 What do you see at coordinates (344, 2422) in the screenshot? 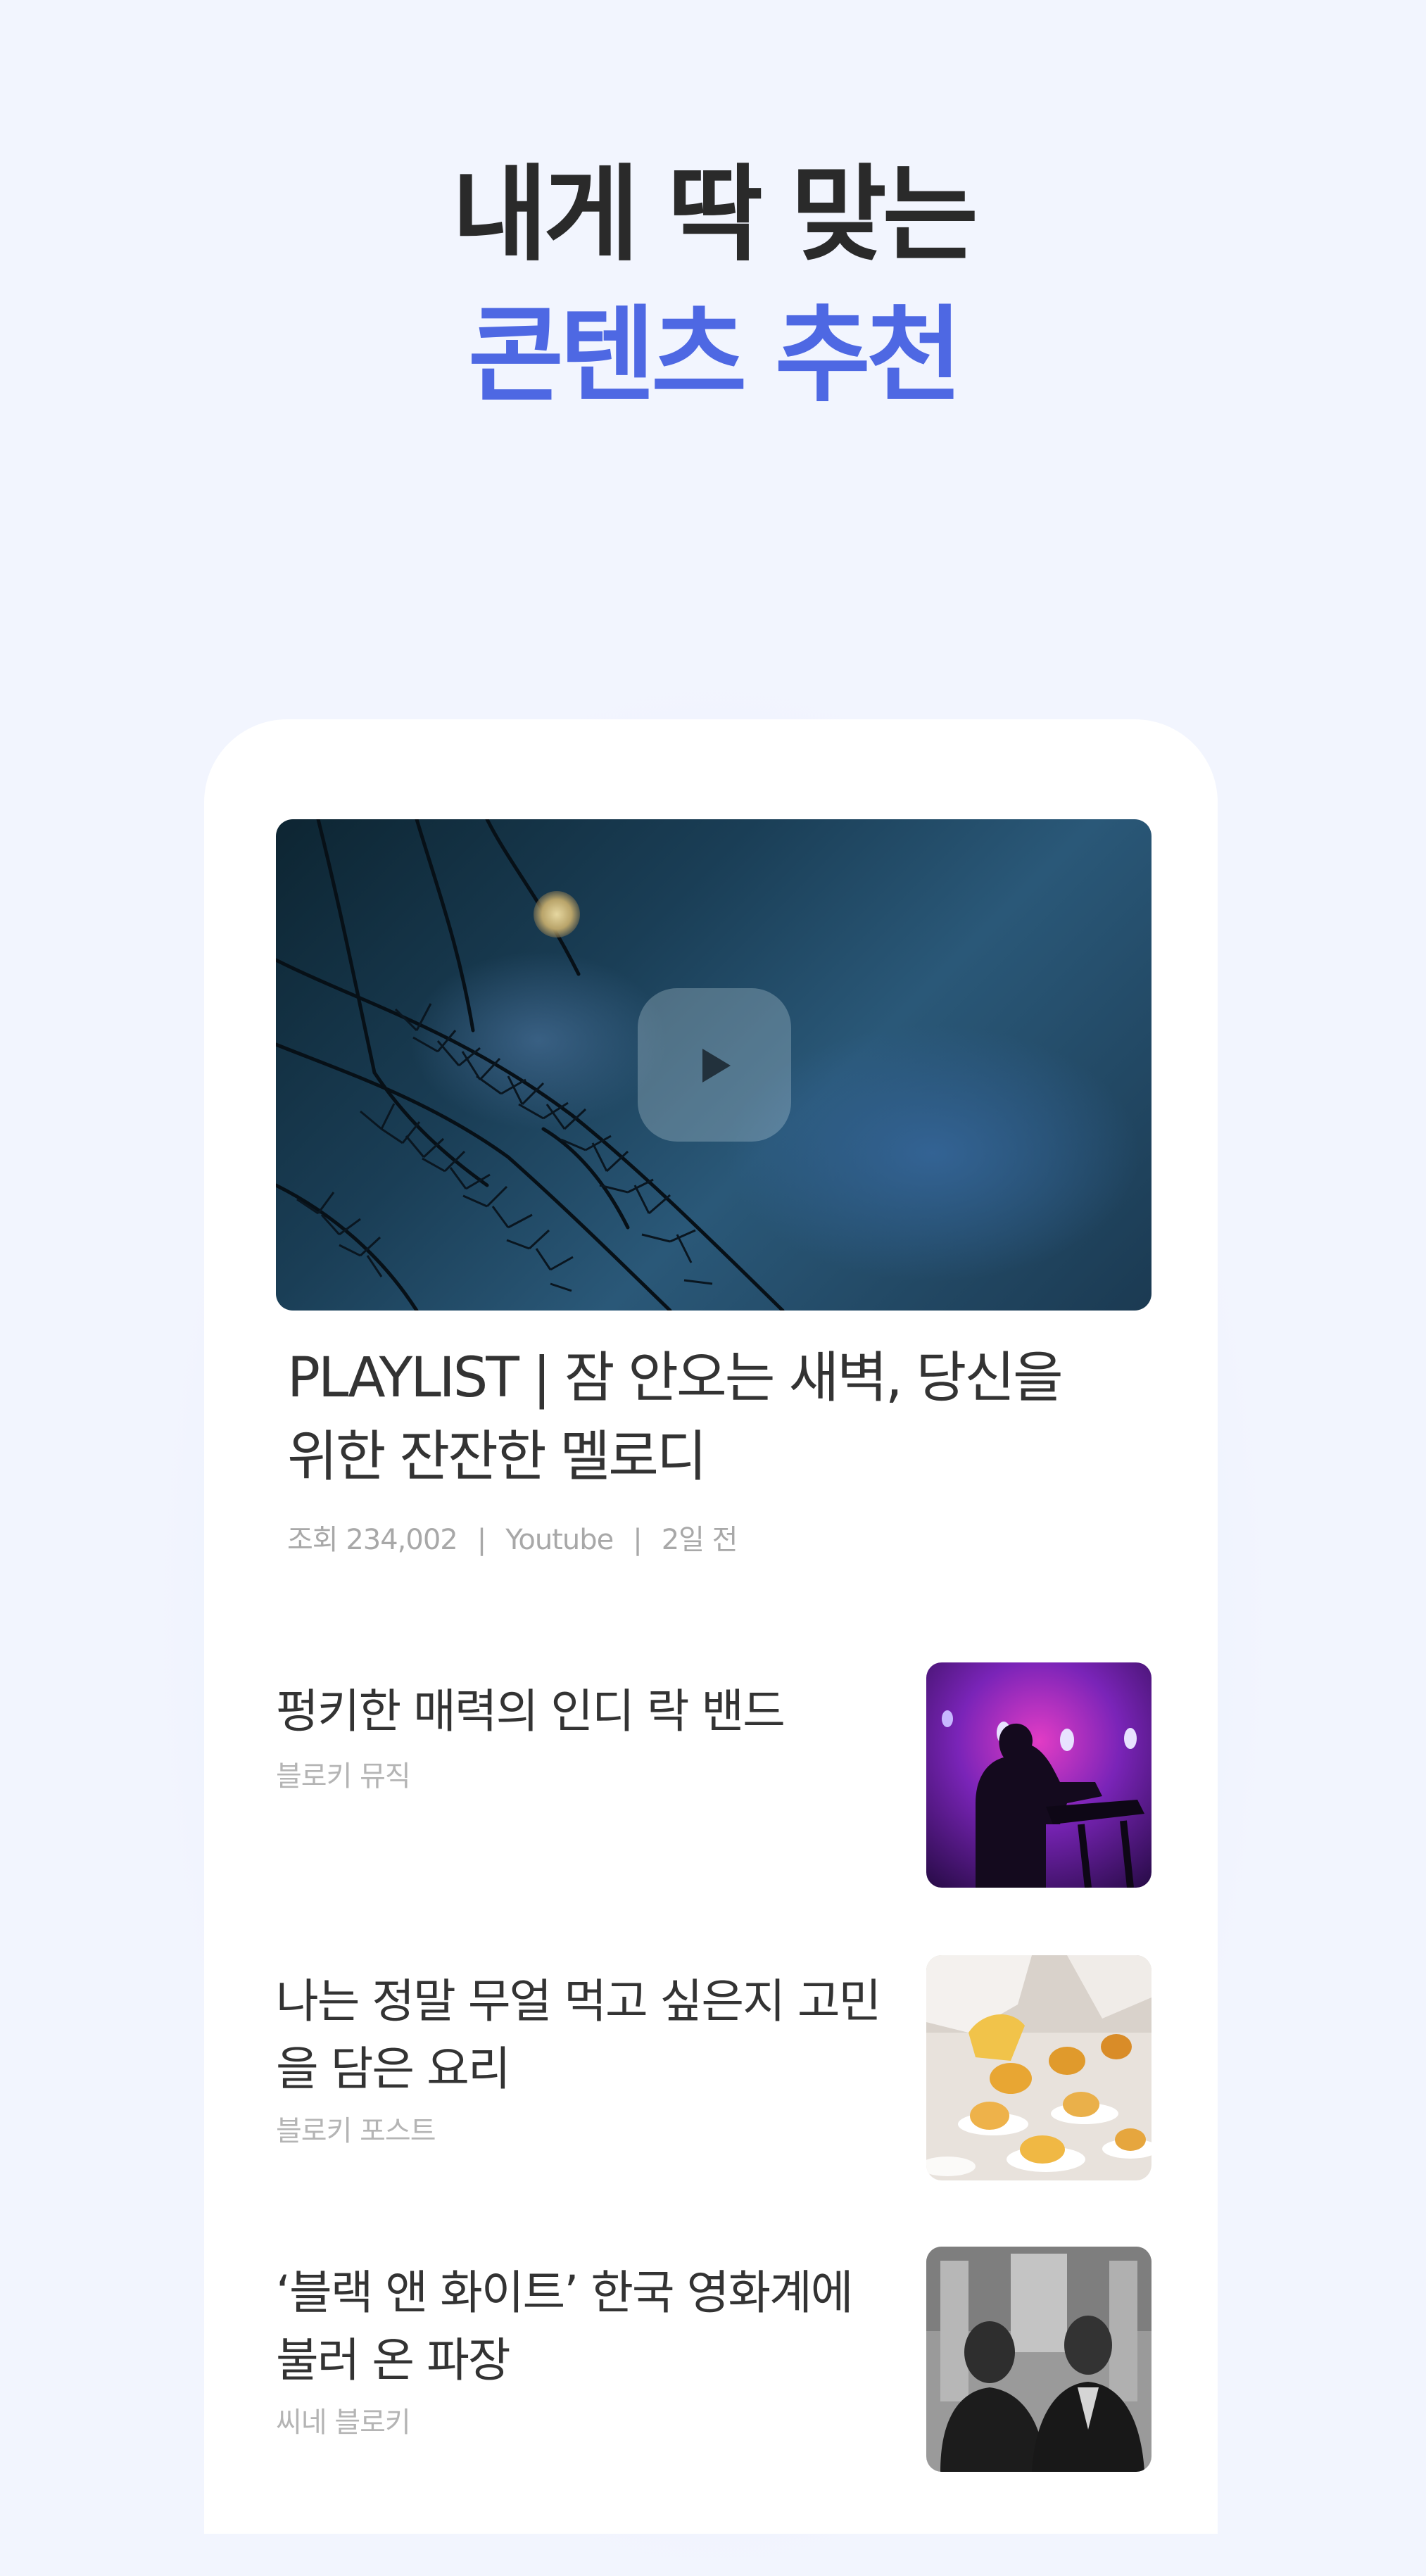
I see `list-item-source: 씨네 블로키` at bounding box center [344, 2422].